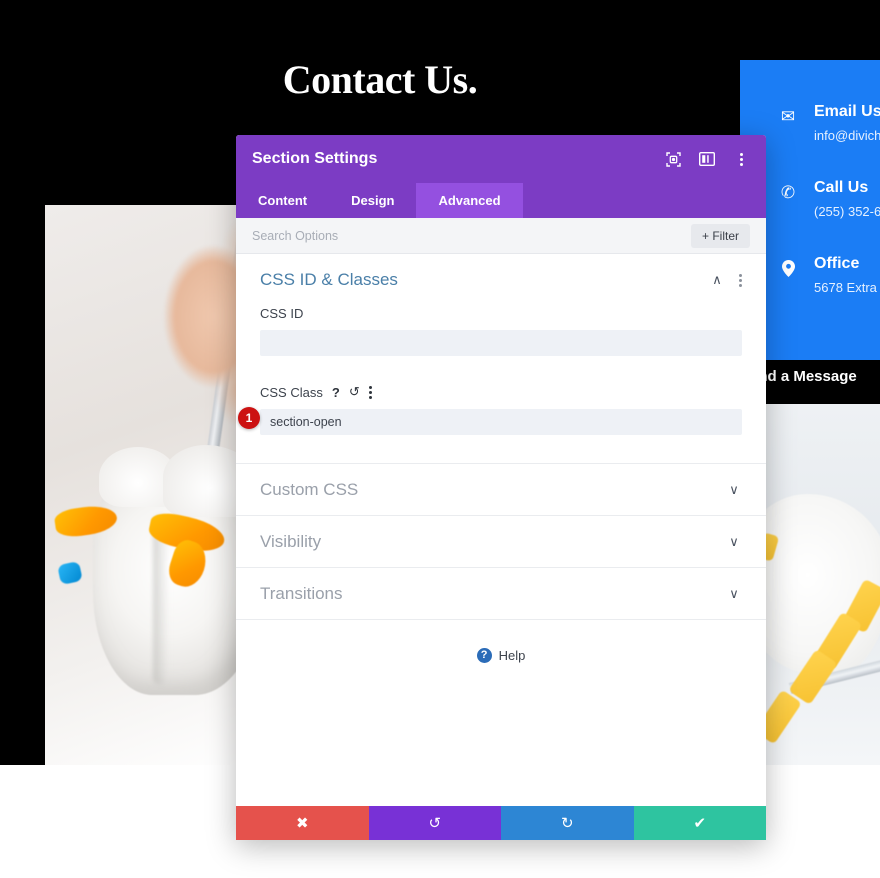 Image resolution: width=880 pixels, height=878 pixels. I want to click on modal-bottom-padding, so click(501, 748).